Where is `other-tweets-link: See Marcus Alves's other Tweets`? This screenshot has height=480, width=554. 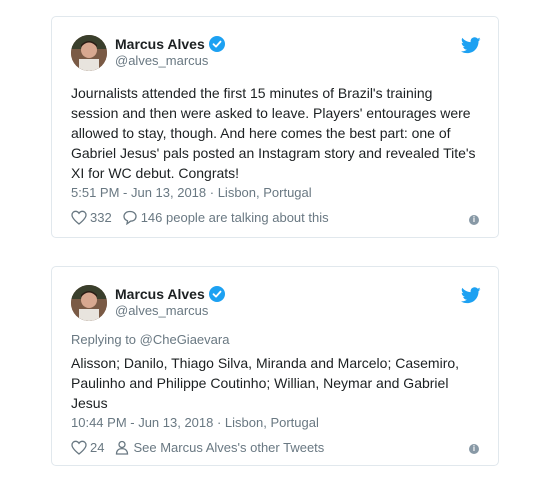 other-tweets-link: See Marcus Alves's other Tweets is located at coordinates (219, 447).